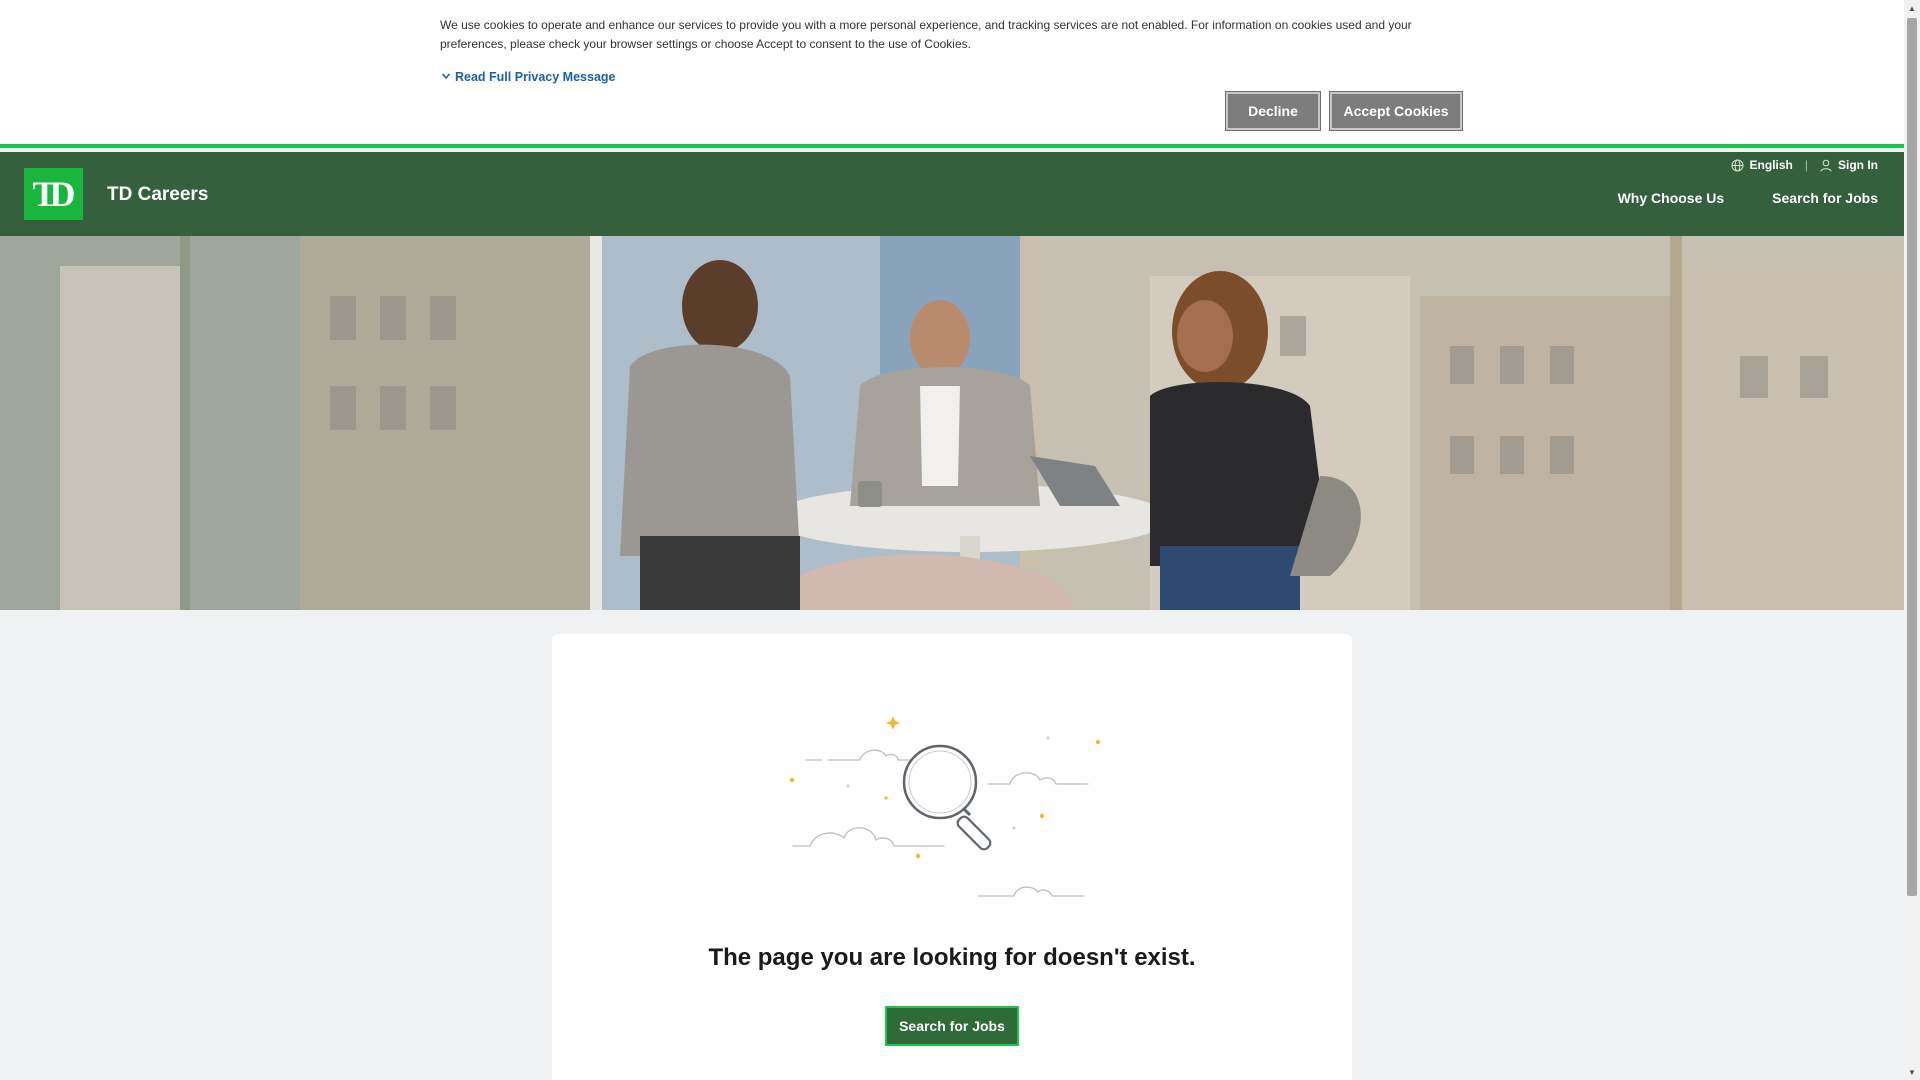  I want to click on language-selector: English, so click(1762, 165).